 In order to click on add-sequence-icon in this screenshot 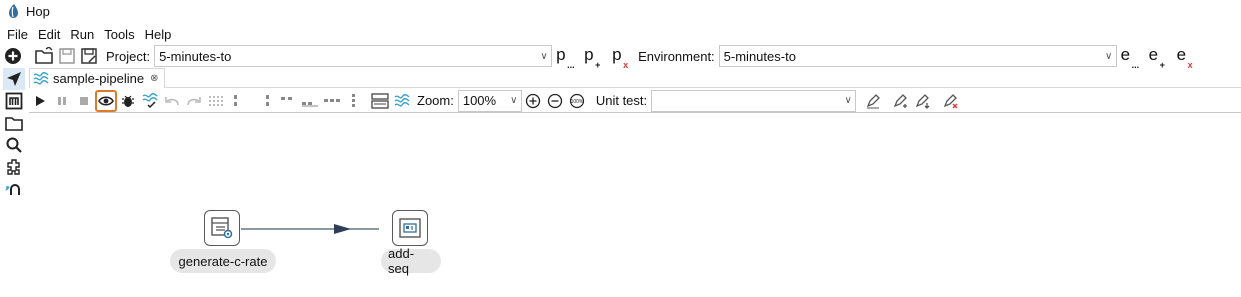, I will do `click(410, 228)`.